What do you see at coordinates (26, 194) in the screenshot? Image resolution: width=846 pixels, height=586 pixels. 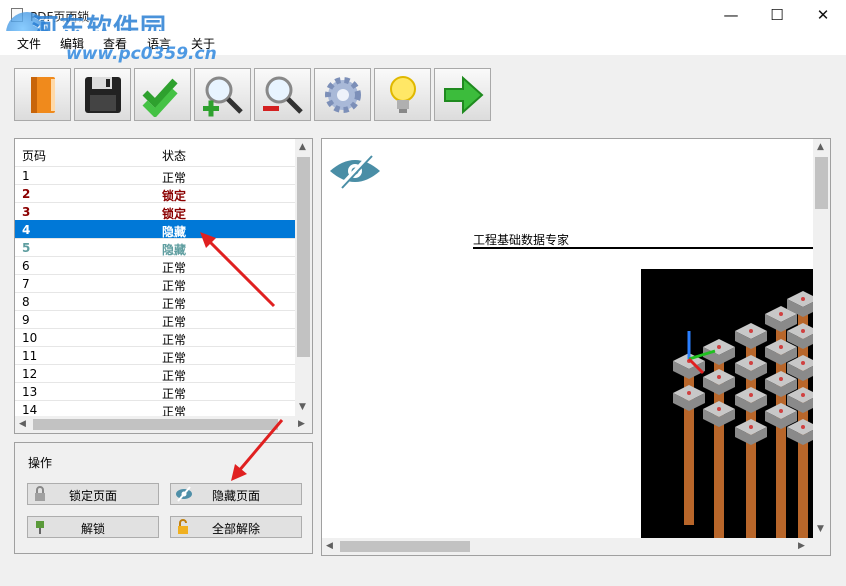 I see `row-page-number: 2` at bounding box center [26, 194].